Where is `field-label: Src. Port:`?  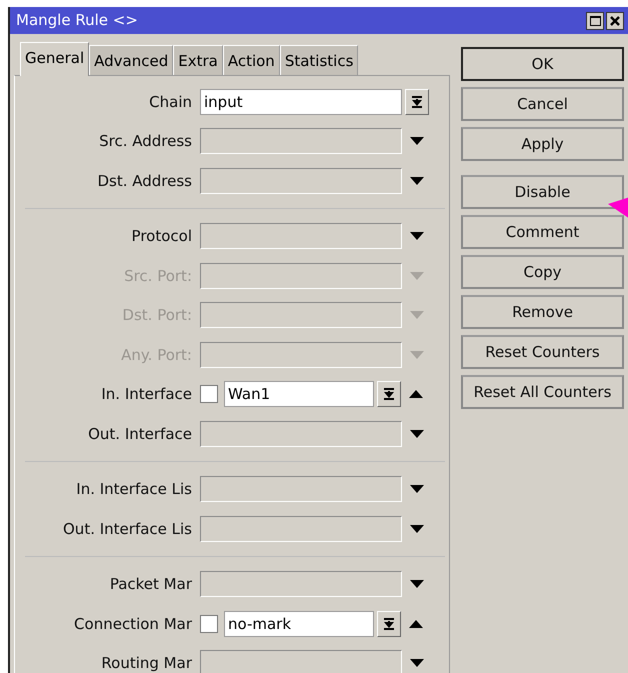
field-label: Src. Port: is located at coordinates (157, 276).